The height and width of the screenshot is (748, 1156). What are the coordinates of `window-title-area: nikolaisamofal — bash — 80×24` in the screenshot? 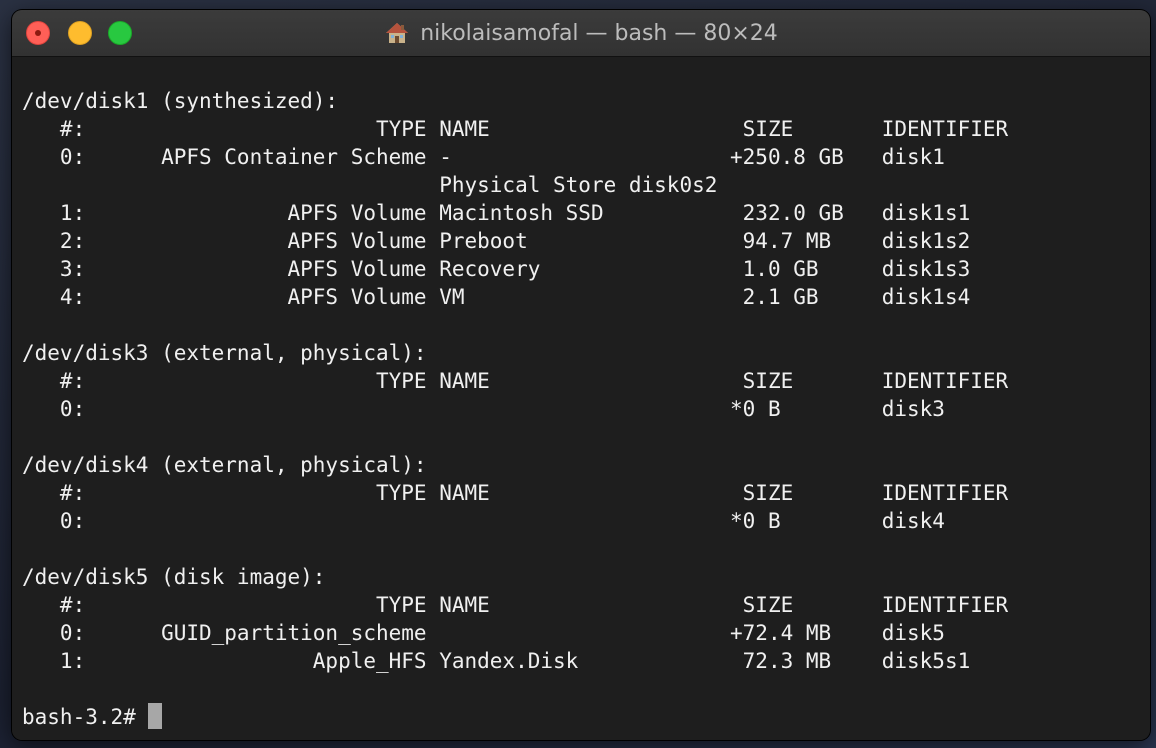 It's located at (581, 33).